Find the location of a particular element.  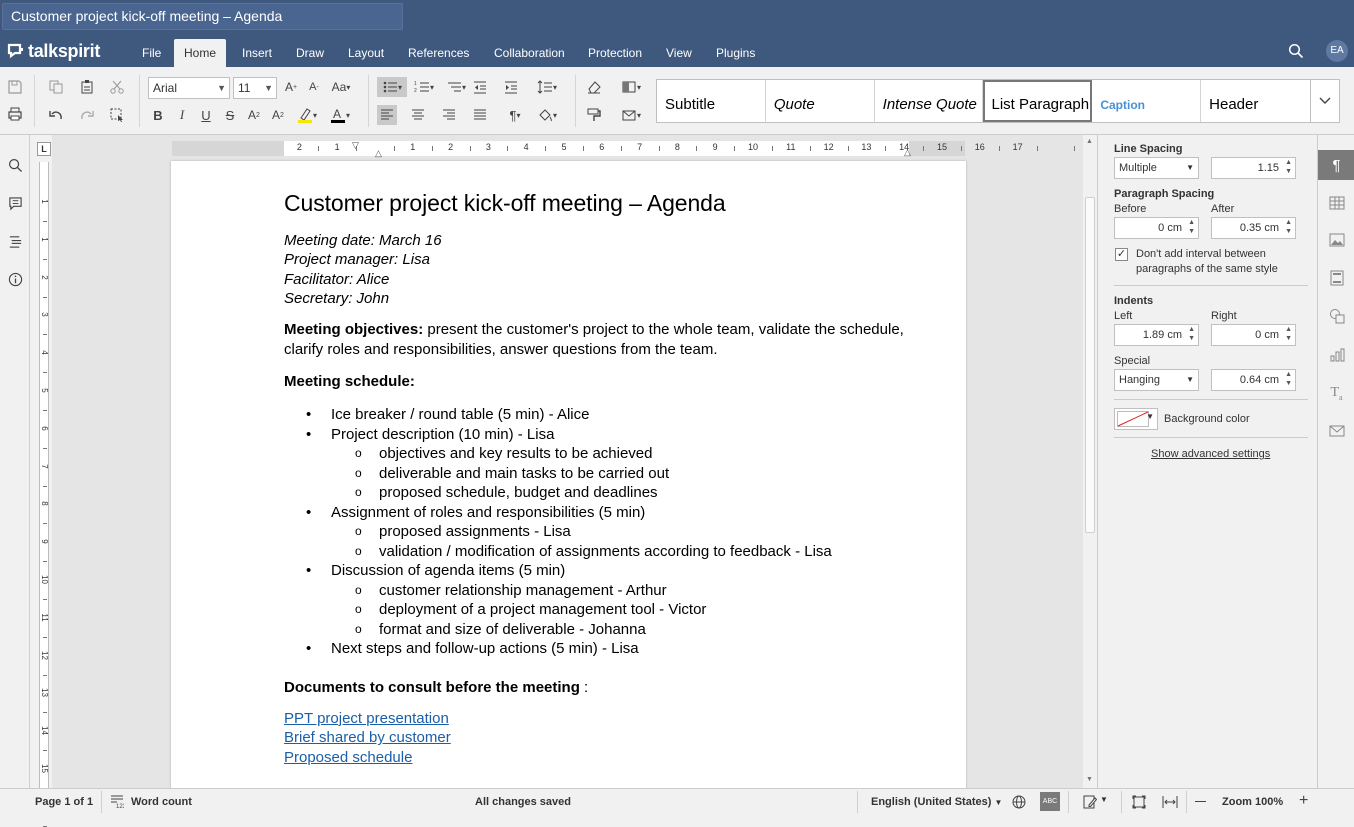

tab-protection: Protection is located at coordinates (615, 53).